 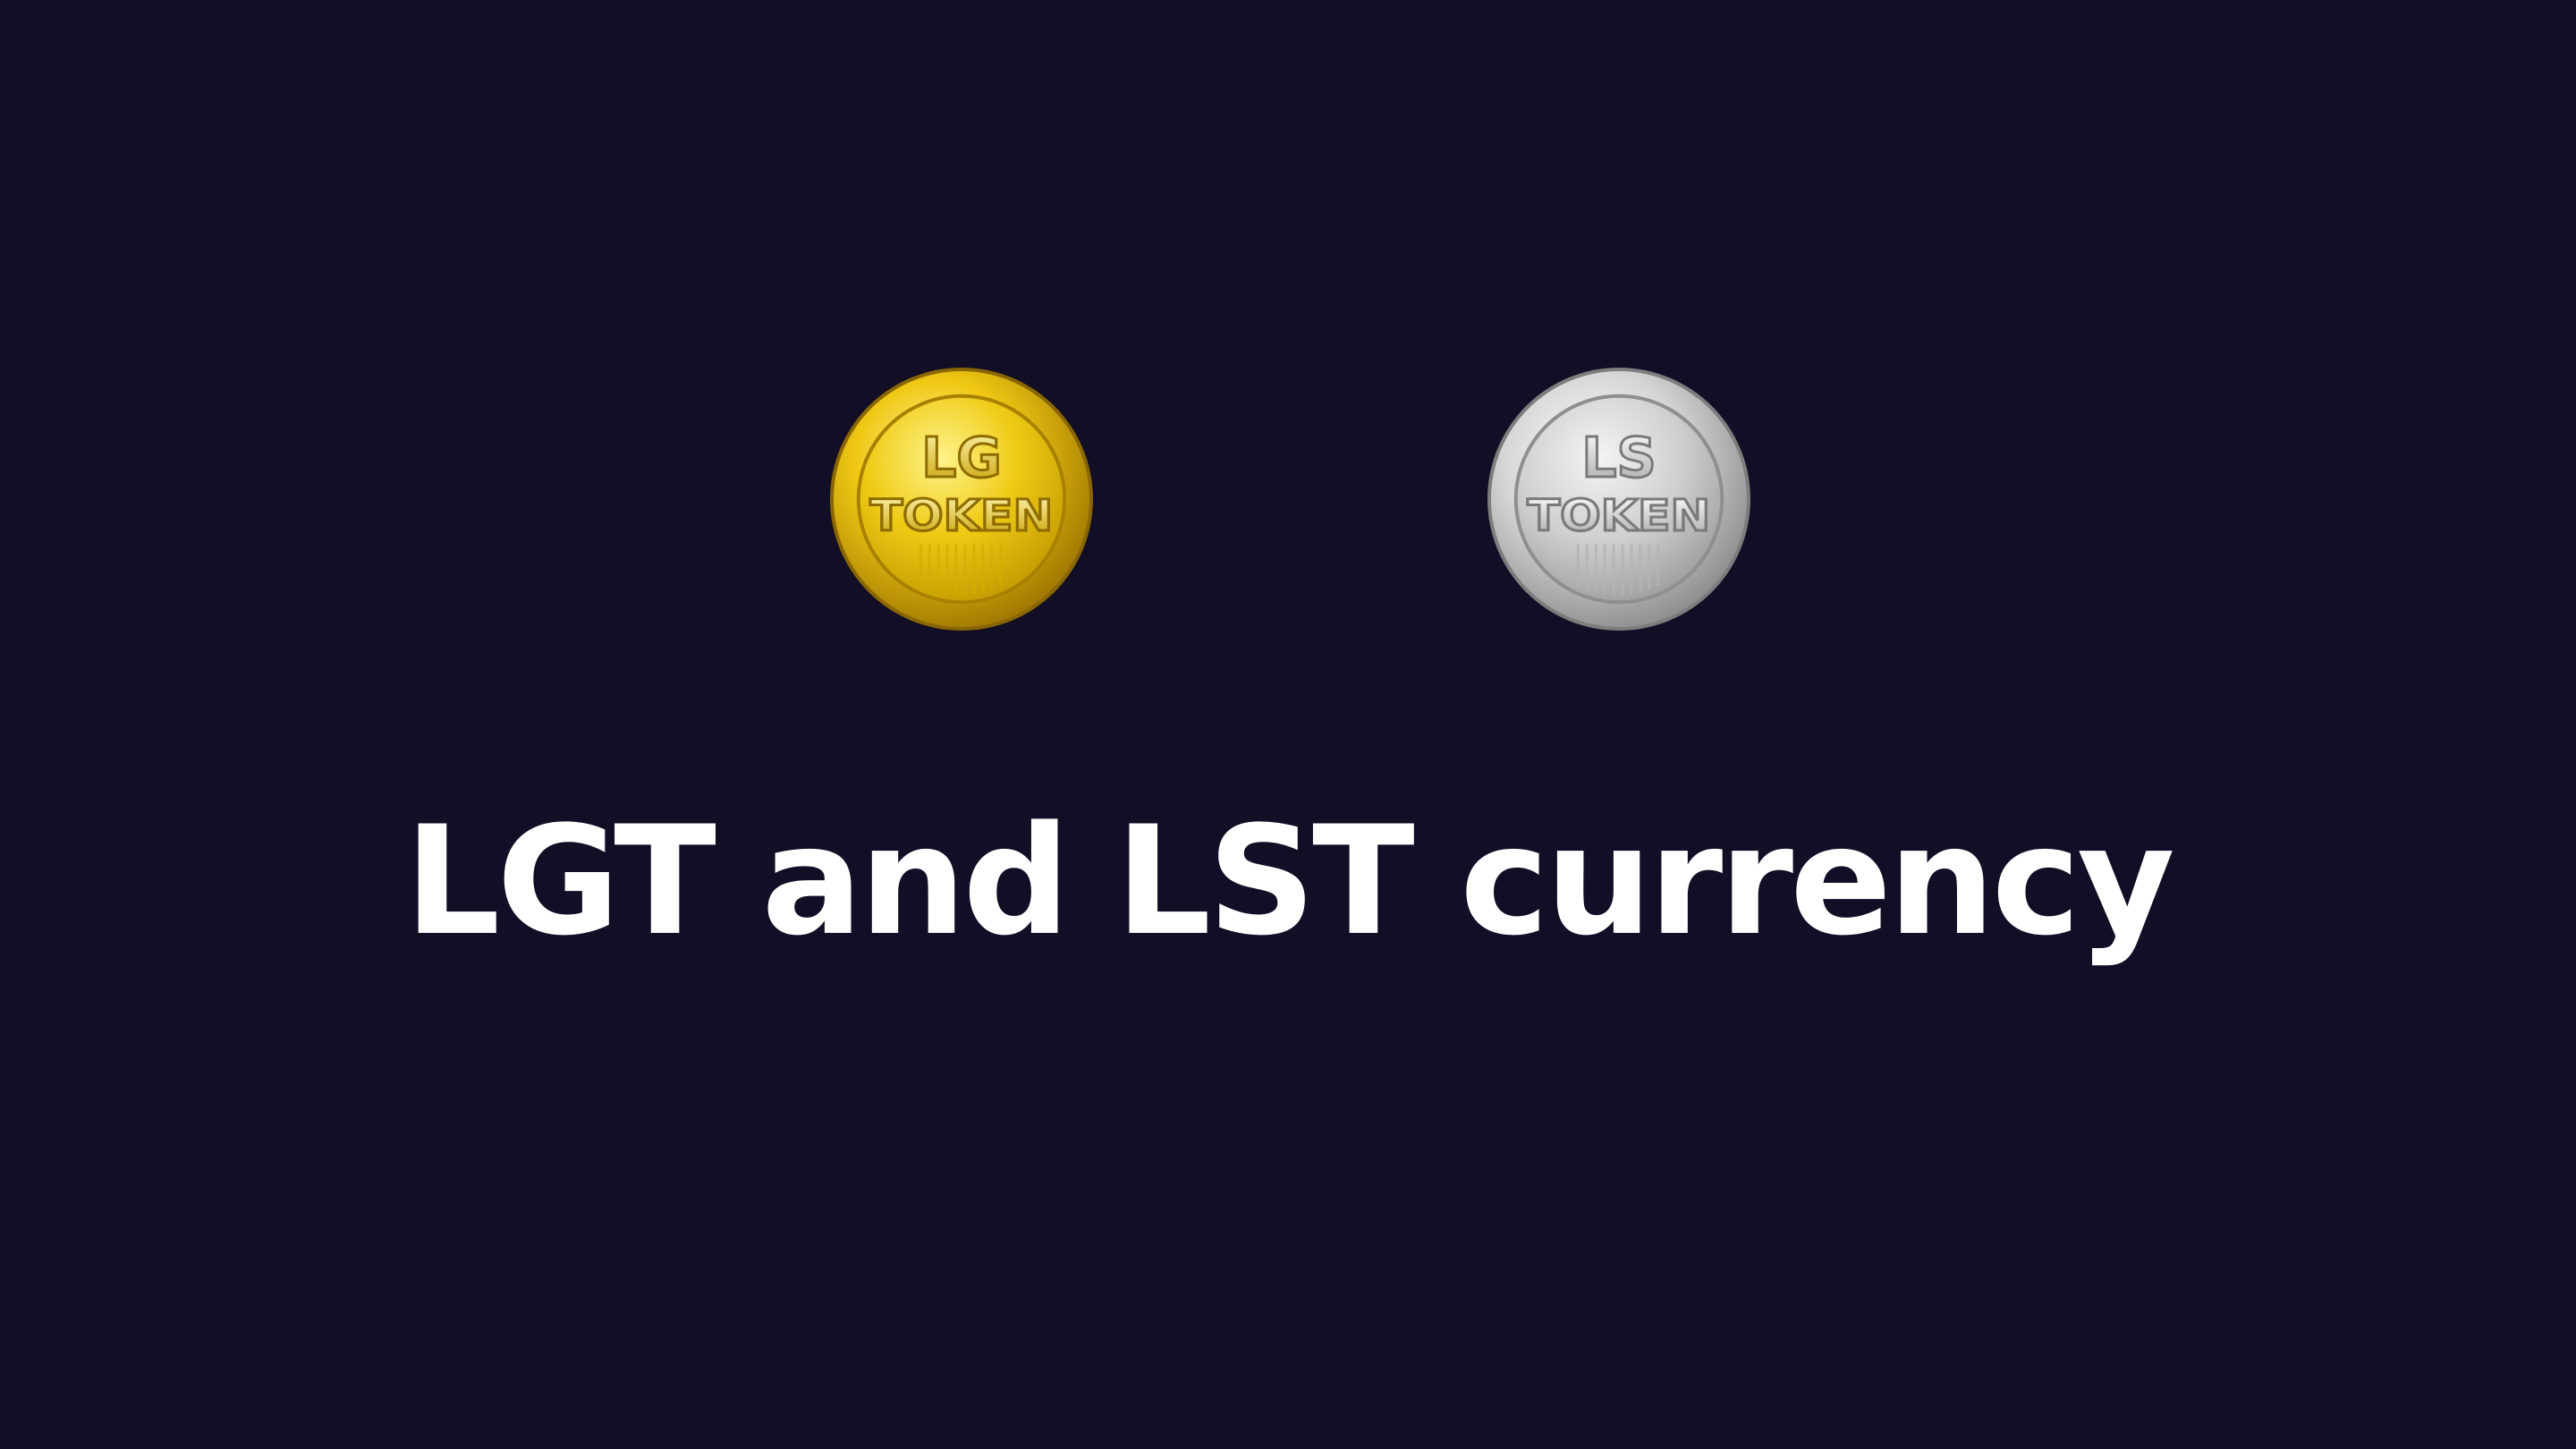 I want to click on silver-coin-graphic: LS TOKEN, so click(x=1619, y=499).